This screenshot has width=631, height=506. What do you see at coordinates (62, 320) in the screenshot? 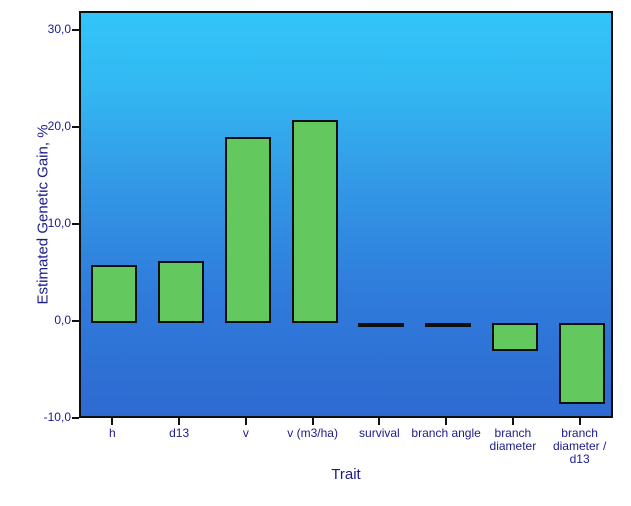
I see `y-axis-tick-label: 0,0` at bounding box center [62, 320].